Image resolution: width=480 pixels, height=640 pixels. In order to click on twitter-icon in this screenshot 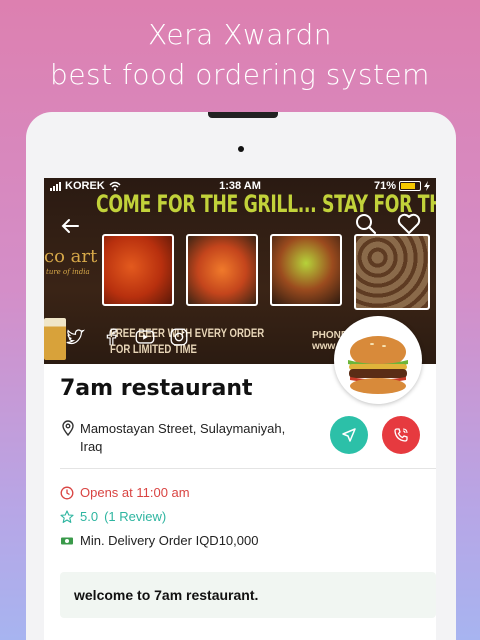, I will do `click(76, 337)`.